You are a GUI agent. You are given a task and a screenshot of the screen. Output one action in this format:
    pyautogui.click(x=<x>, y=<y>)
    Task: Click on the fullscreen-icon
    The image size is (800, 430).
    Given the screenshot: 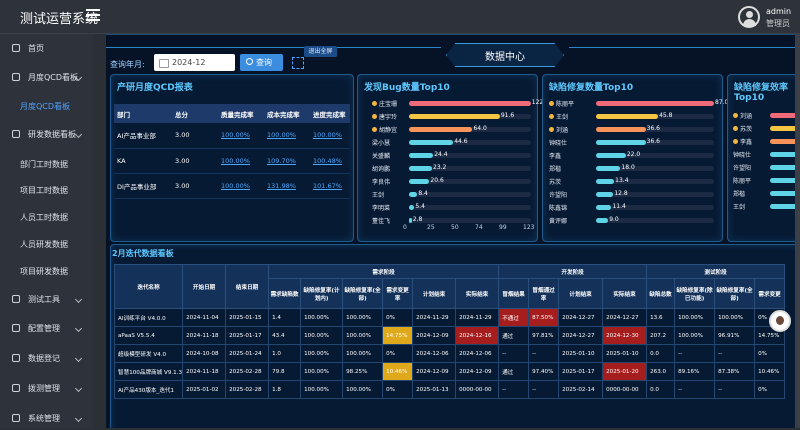 What is the action you would take?
    pyautogui.click(x=298, y=63)
    